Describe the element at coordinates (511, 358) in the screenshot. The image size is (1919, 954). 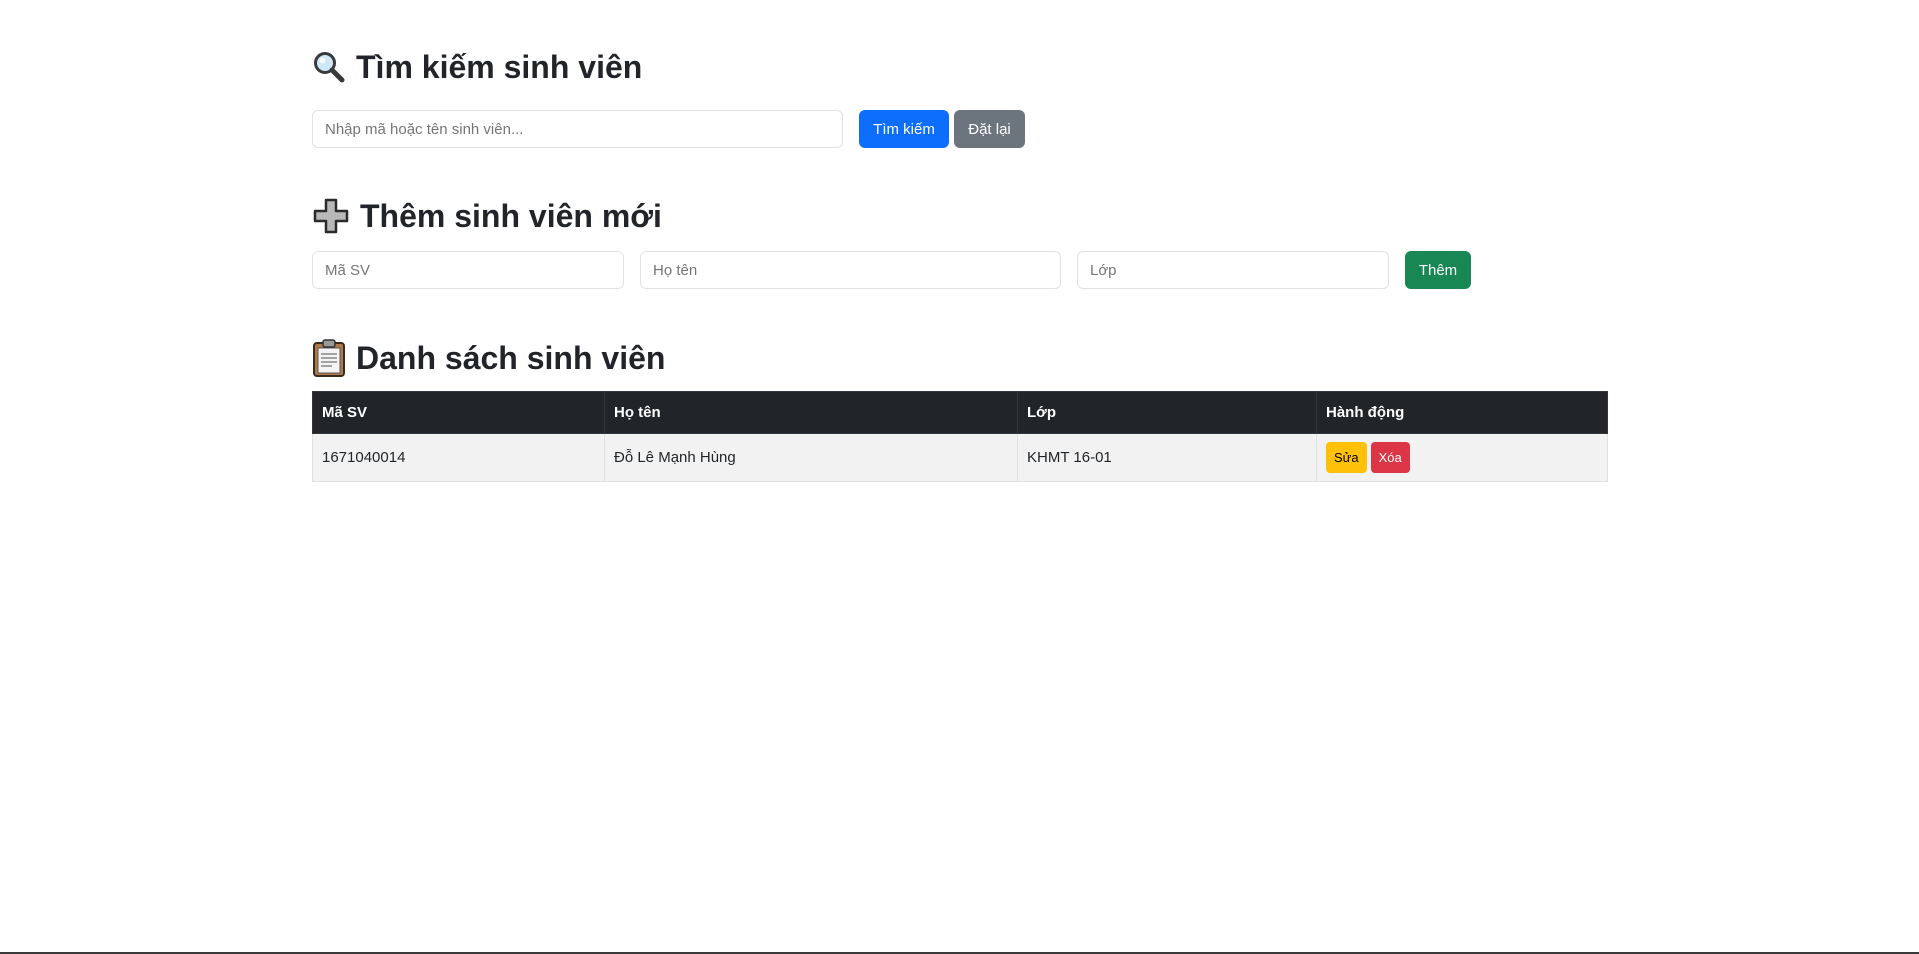
I see `list-title-text: Danh sách sinh viên` at that location.